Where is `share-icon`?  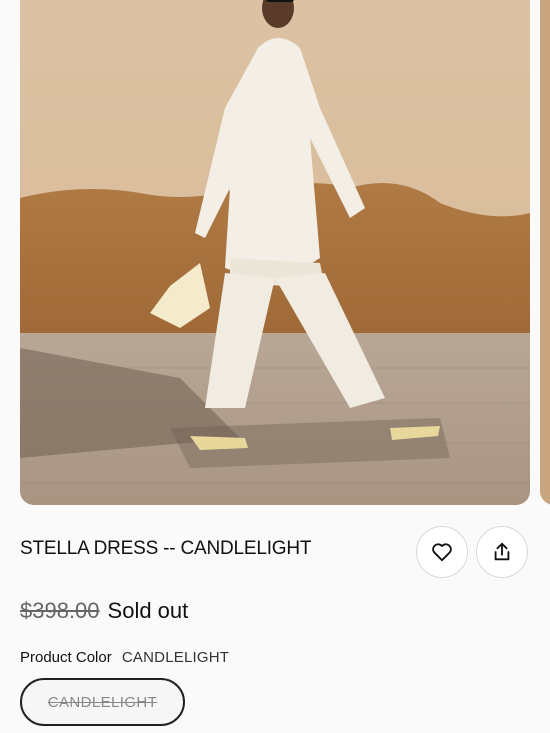 share-icon is located at coordinates (502, 551).